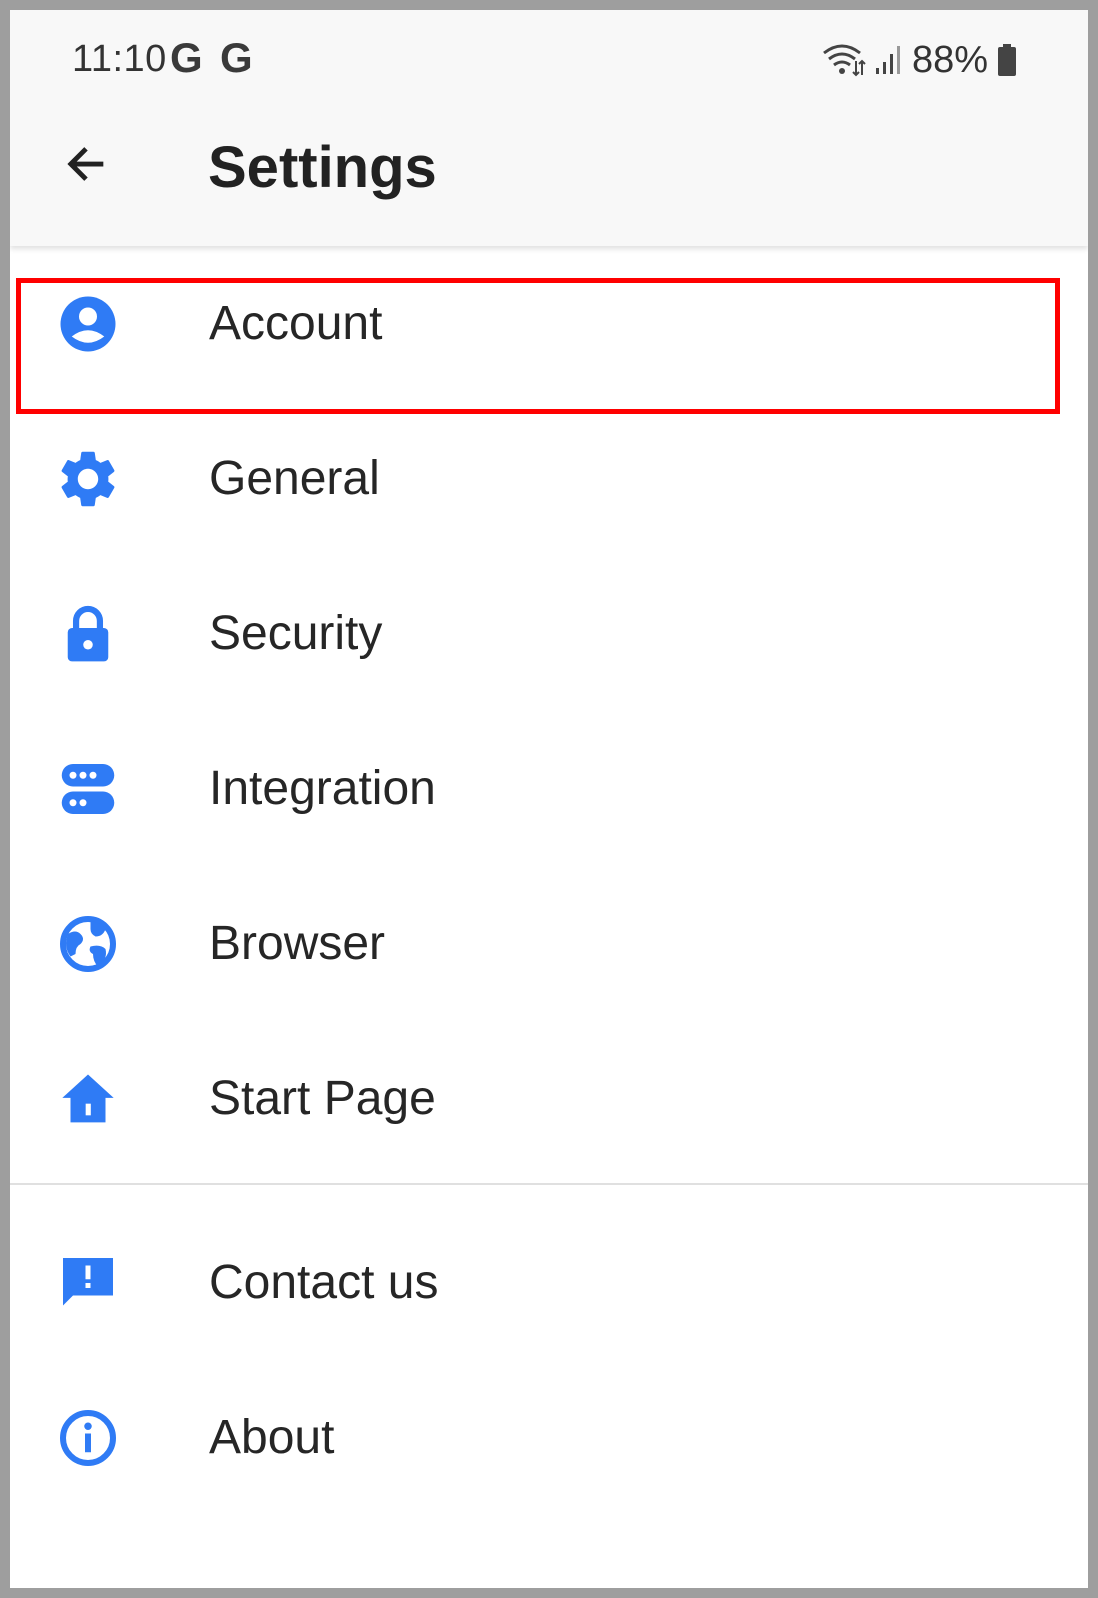  What do you see at coordinates (549, 60) in the screenshot?
I see `status-bar: 11:10 G G 88%` at bounding box center [549, 60].